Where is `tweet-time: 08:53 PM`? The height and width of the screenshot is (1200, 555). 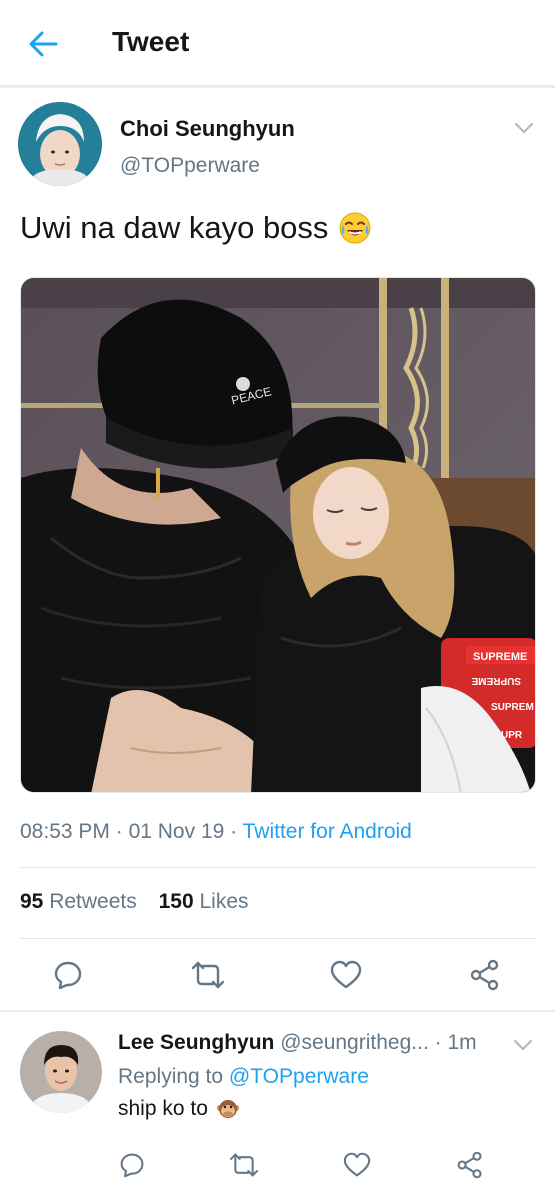
tweet-time: 08:53 PM is located at coordinates (65, 831).